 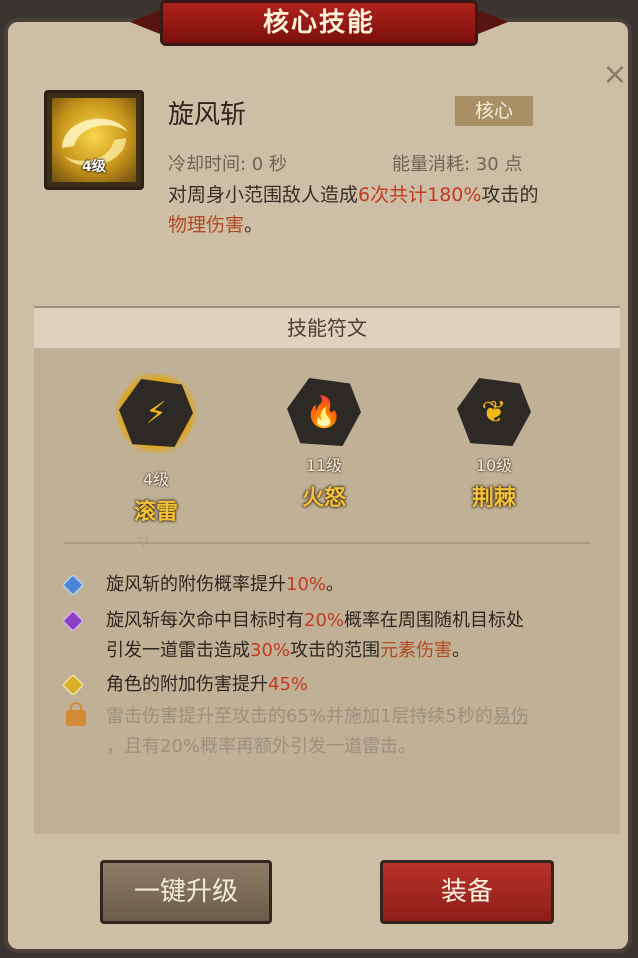 What do you see at coordinates (457, 164) in the screenshot?
I see `energy-cost-text: 能量消耗: 30 点` at bounding box center [457, 164].